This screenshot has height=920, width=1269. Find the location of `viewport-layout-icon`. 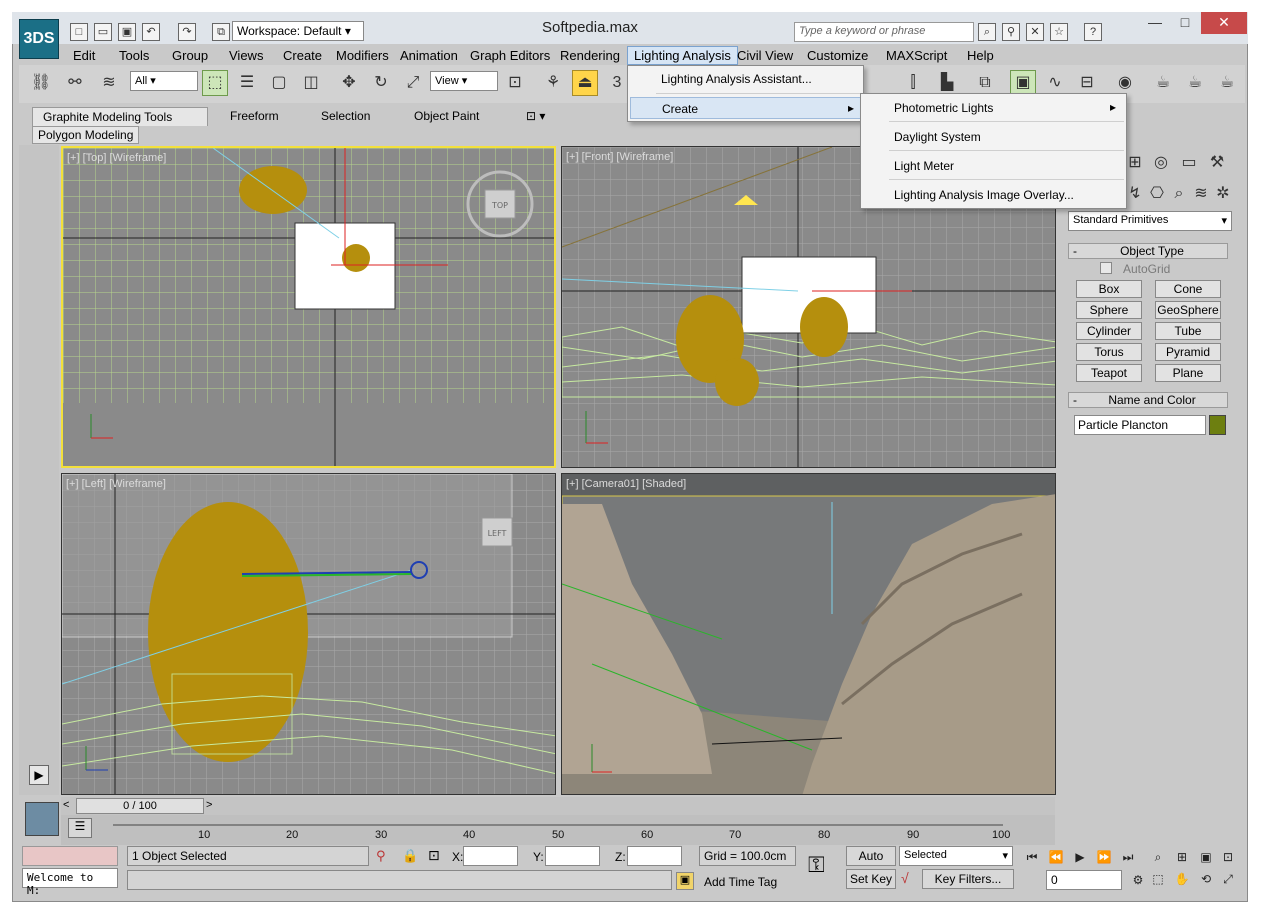

viewport-layout-icon is located at coordinates (42, 819).